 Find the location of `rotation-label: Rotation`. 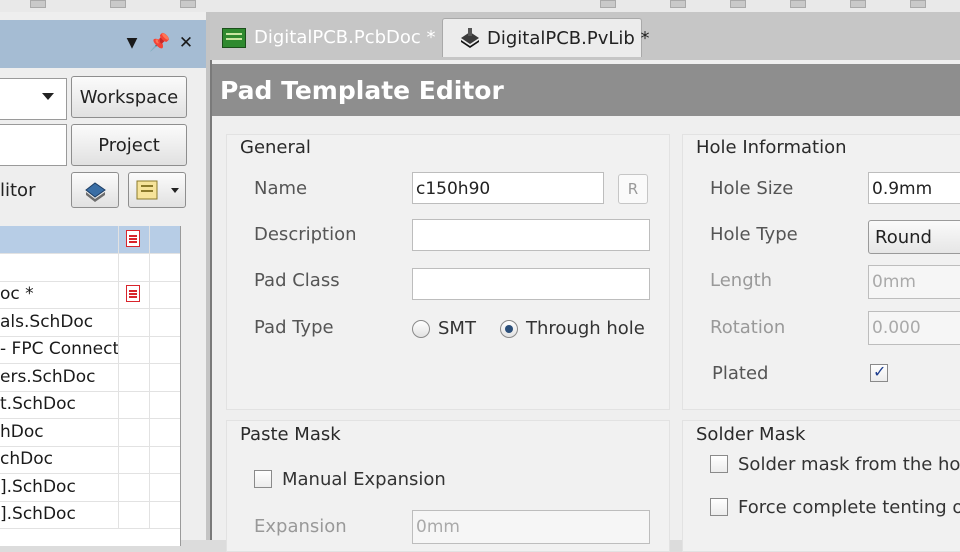

rotation-label: Rotation is located at coordinates (748, 327).